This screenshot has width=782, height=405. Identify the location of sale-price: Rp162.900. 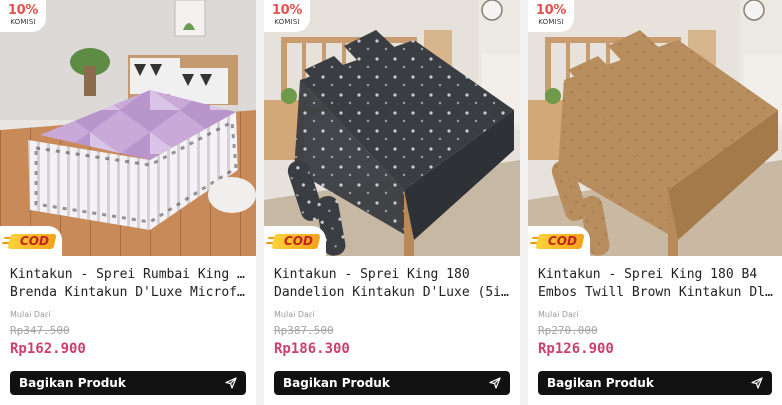
(48, 349).